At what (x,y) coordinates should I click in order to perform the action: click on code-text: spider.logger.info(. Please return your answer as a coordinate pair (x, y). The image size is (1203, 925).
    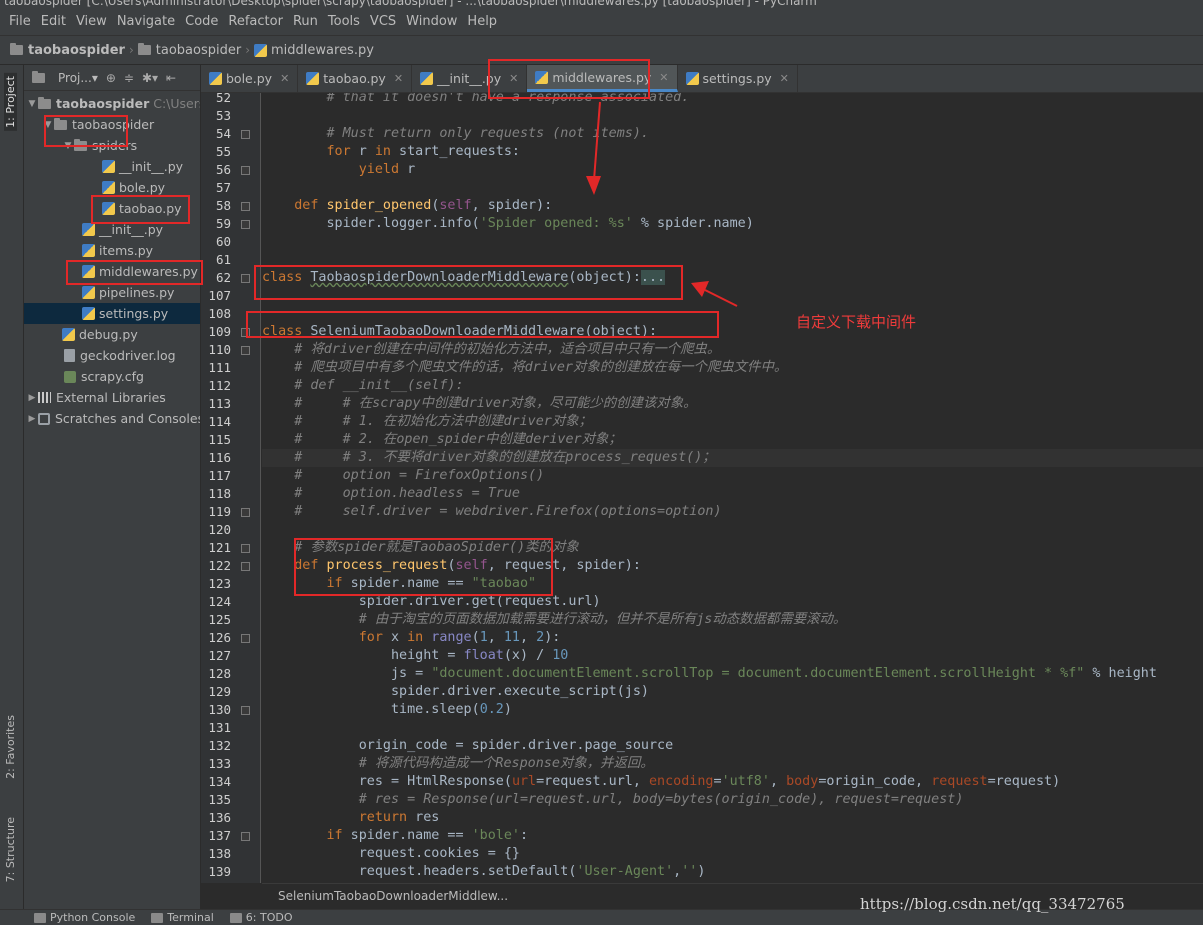
    Looking at the image, I should click on (403, 223).